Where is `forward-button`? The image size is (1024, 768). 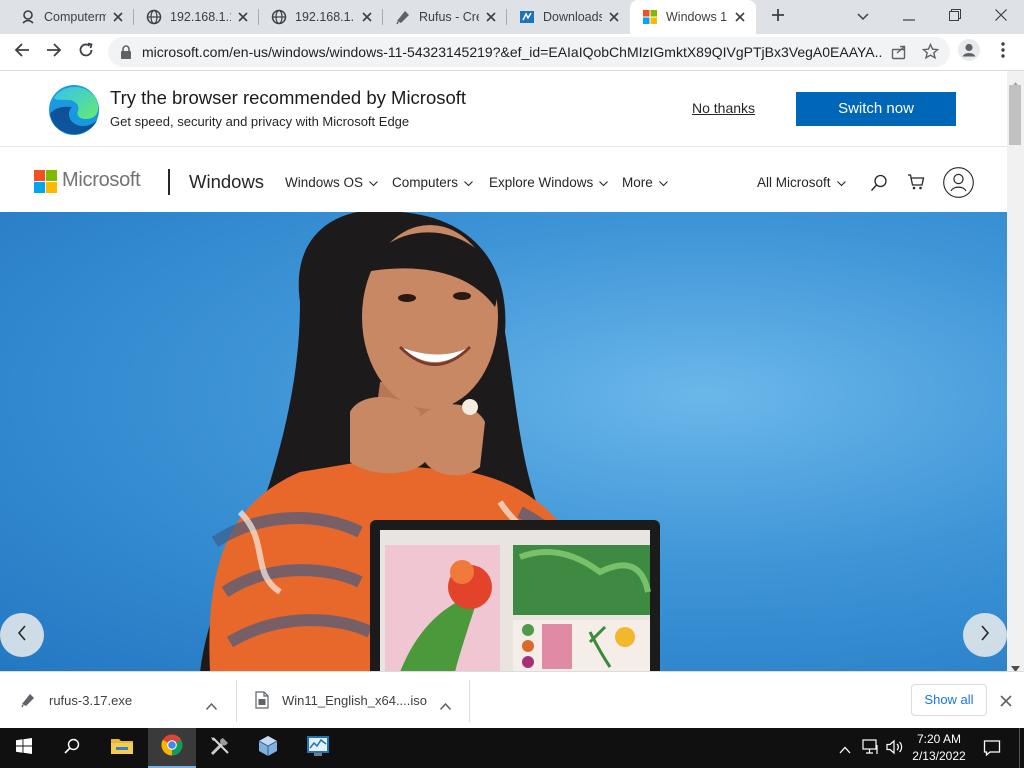 forward-button is located at coordinates (54, 52).